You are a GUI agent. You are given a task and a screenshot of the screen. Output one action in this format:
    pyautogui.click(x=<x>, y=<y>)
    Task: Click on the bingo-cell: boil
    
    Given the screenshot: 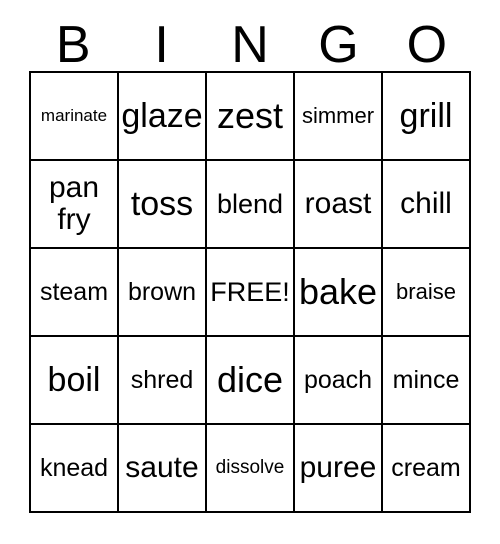 What is the action you would take?
    pyautogui.click(x=75, y=381)
    